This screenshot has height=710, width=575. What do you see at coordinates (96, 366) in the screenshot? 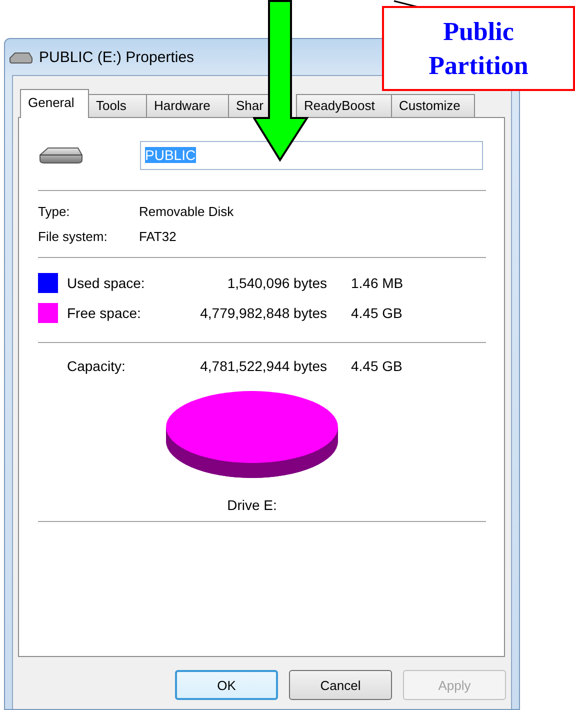
I see `space-label: Capacity:` at bounding box center [96, 366].